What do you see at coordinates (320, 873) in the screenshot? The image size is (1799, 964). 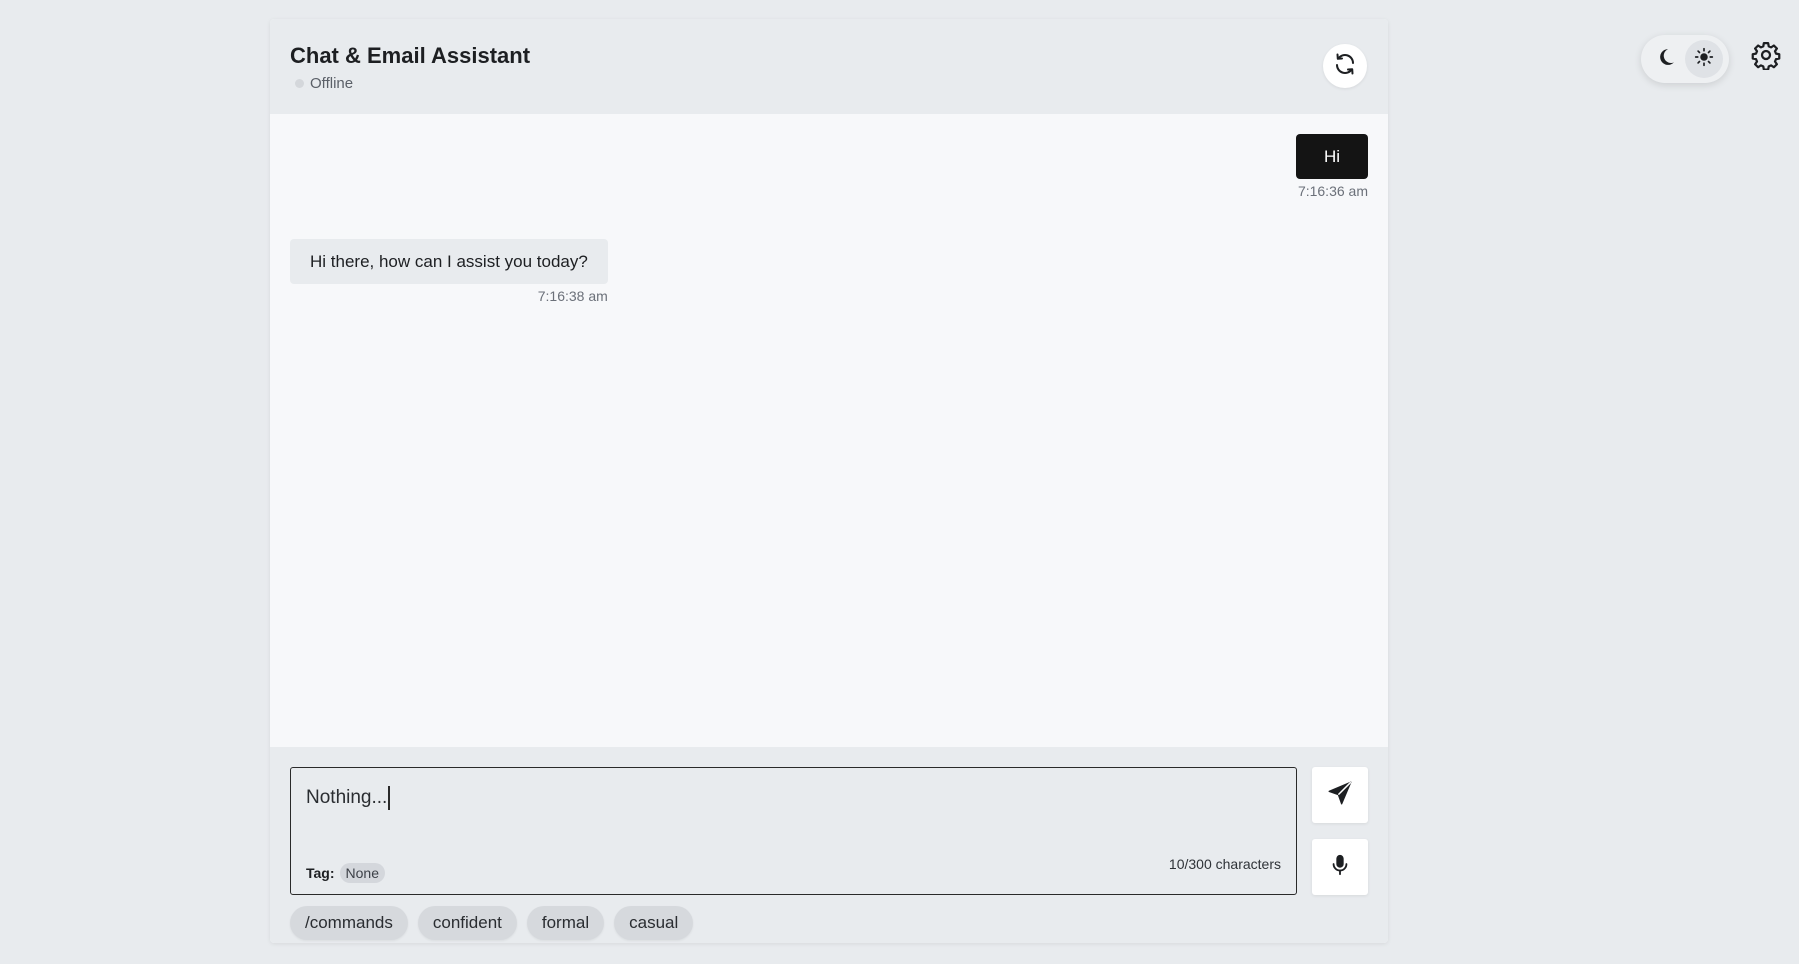 I see `tag-label: Tag:` at bounding box center [320, 873].